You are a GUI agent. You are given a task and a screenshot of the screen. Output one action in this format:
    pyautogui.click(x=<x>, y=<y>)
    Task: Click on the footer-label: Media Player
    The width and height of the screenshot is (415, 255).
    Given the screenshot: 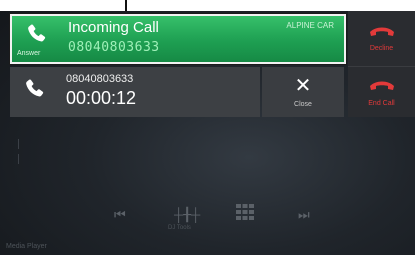 What is the action you would take?
    pyautogui.click(x=26, y=246)
    